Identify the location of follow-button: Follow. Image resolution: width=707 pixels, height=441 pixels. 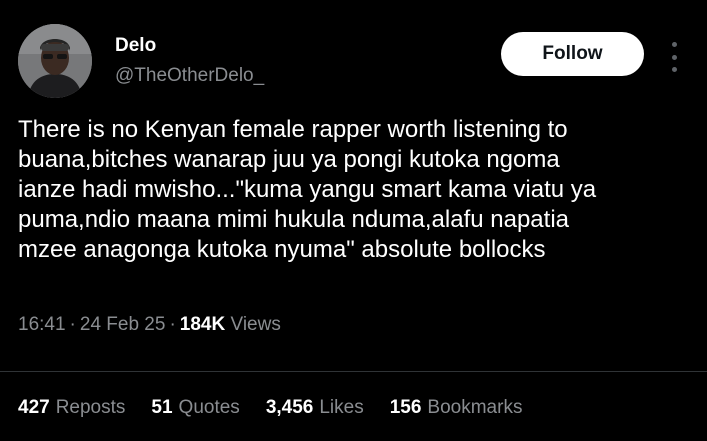
(572, 54).